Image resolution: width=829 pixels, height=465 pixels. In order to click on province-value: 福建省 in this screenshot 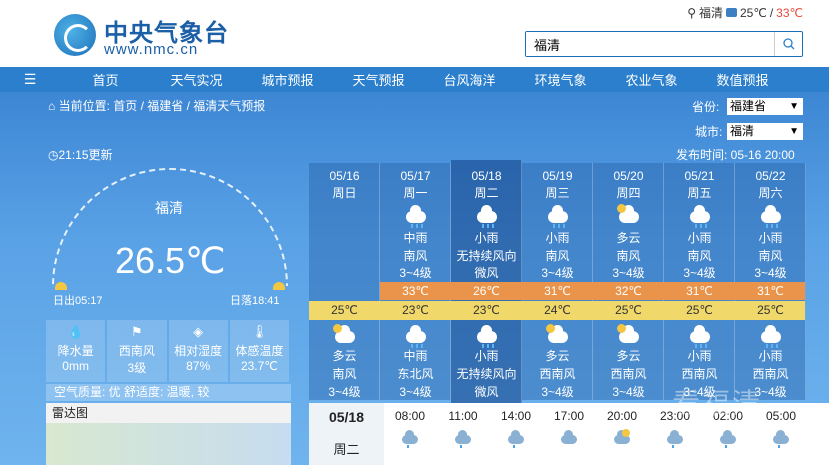, I will do `click(748, 106)`.